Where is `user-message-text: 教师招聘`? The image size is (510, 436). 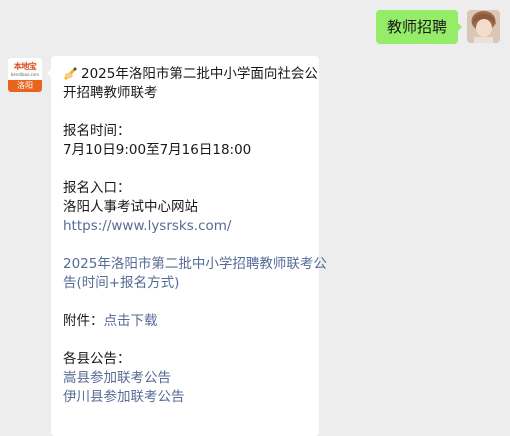
user-message-text: 教师招聘 is located at coordinates (416, 27).